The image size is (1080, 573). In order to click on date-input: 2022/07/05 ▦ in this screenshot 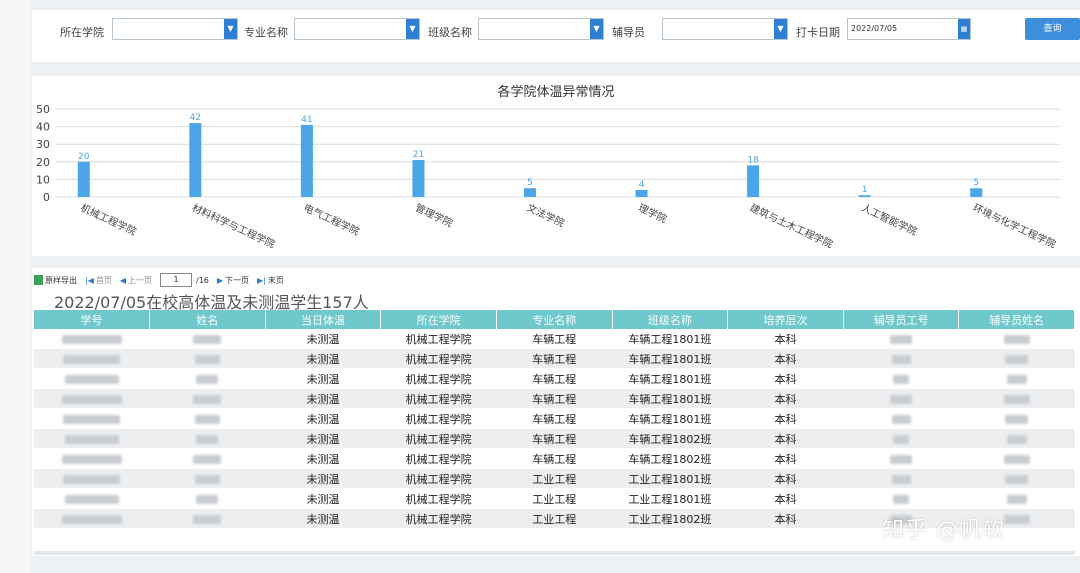, I will do `click(909, 29)`.